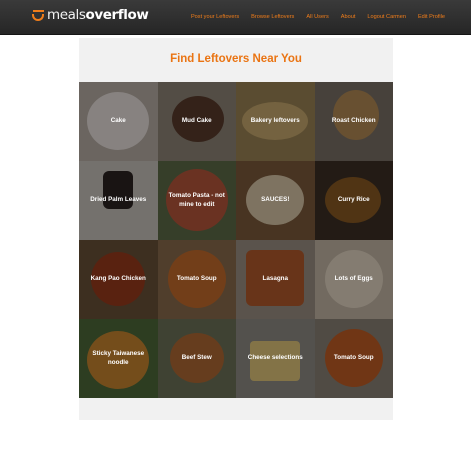 The height and width of the screenshot is (461, 471). I want to click on leftover-tile-tomato-soup-2: Tomato Soup, so click(353, 358).